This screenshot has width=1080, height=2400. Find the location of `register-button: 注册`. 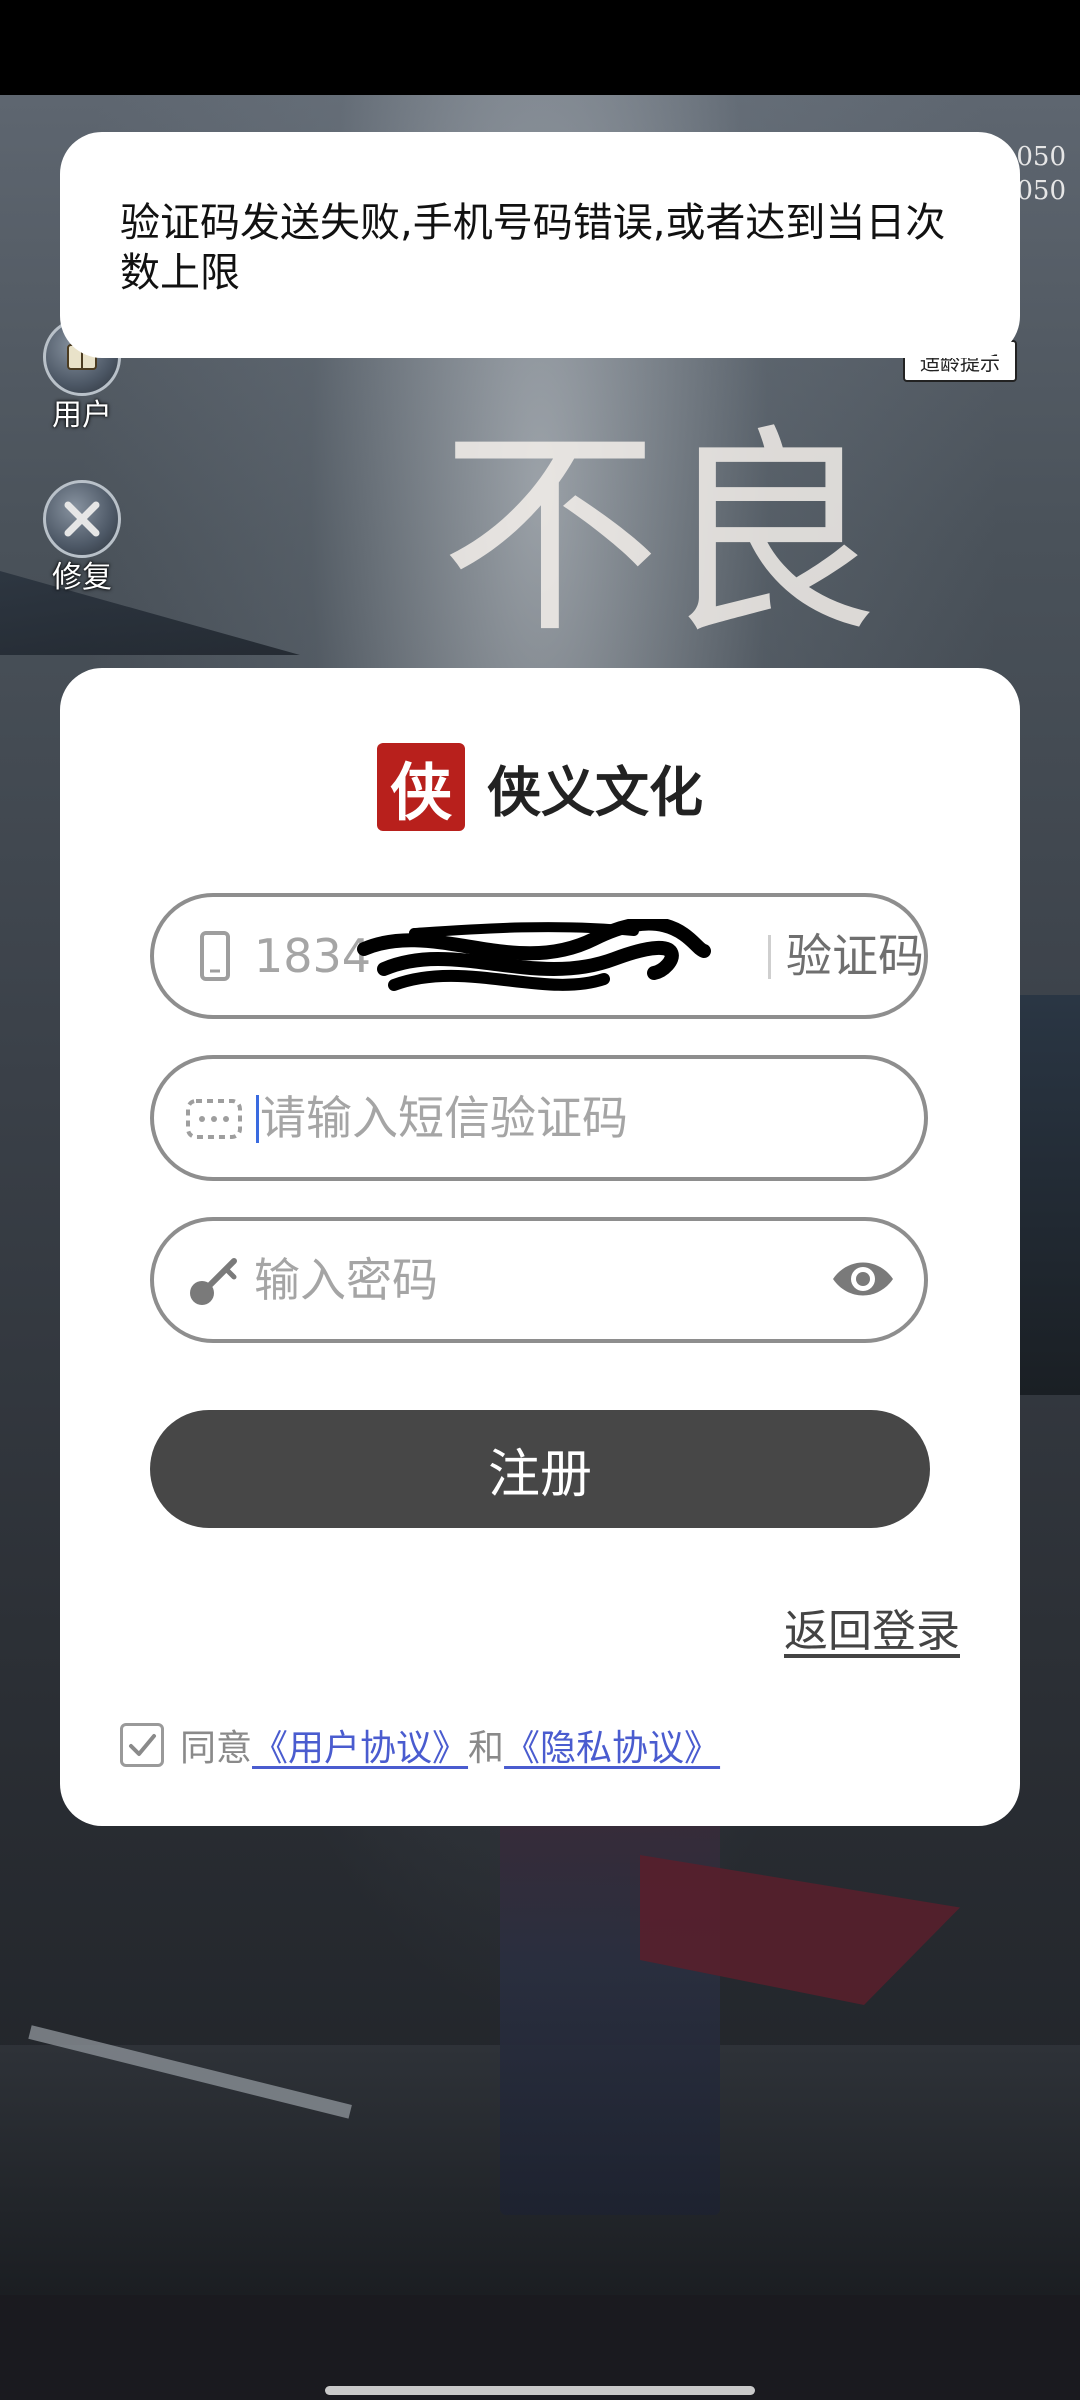

register-button: 注册 is located at coordinates (540, 1469).